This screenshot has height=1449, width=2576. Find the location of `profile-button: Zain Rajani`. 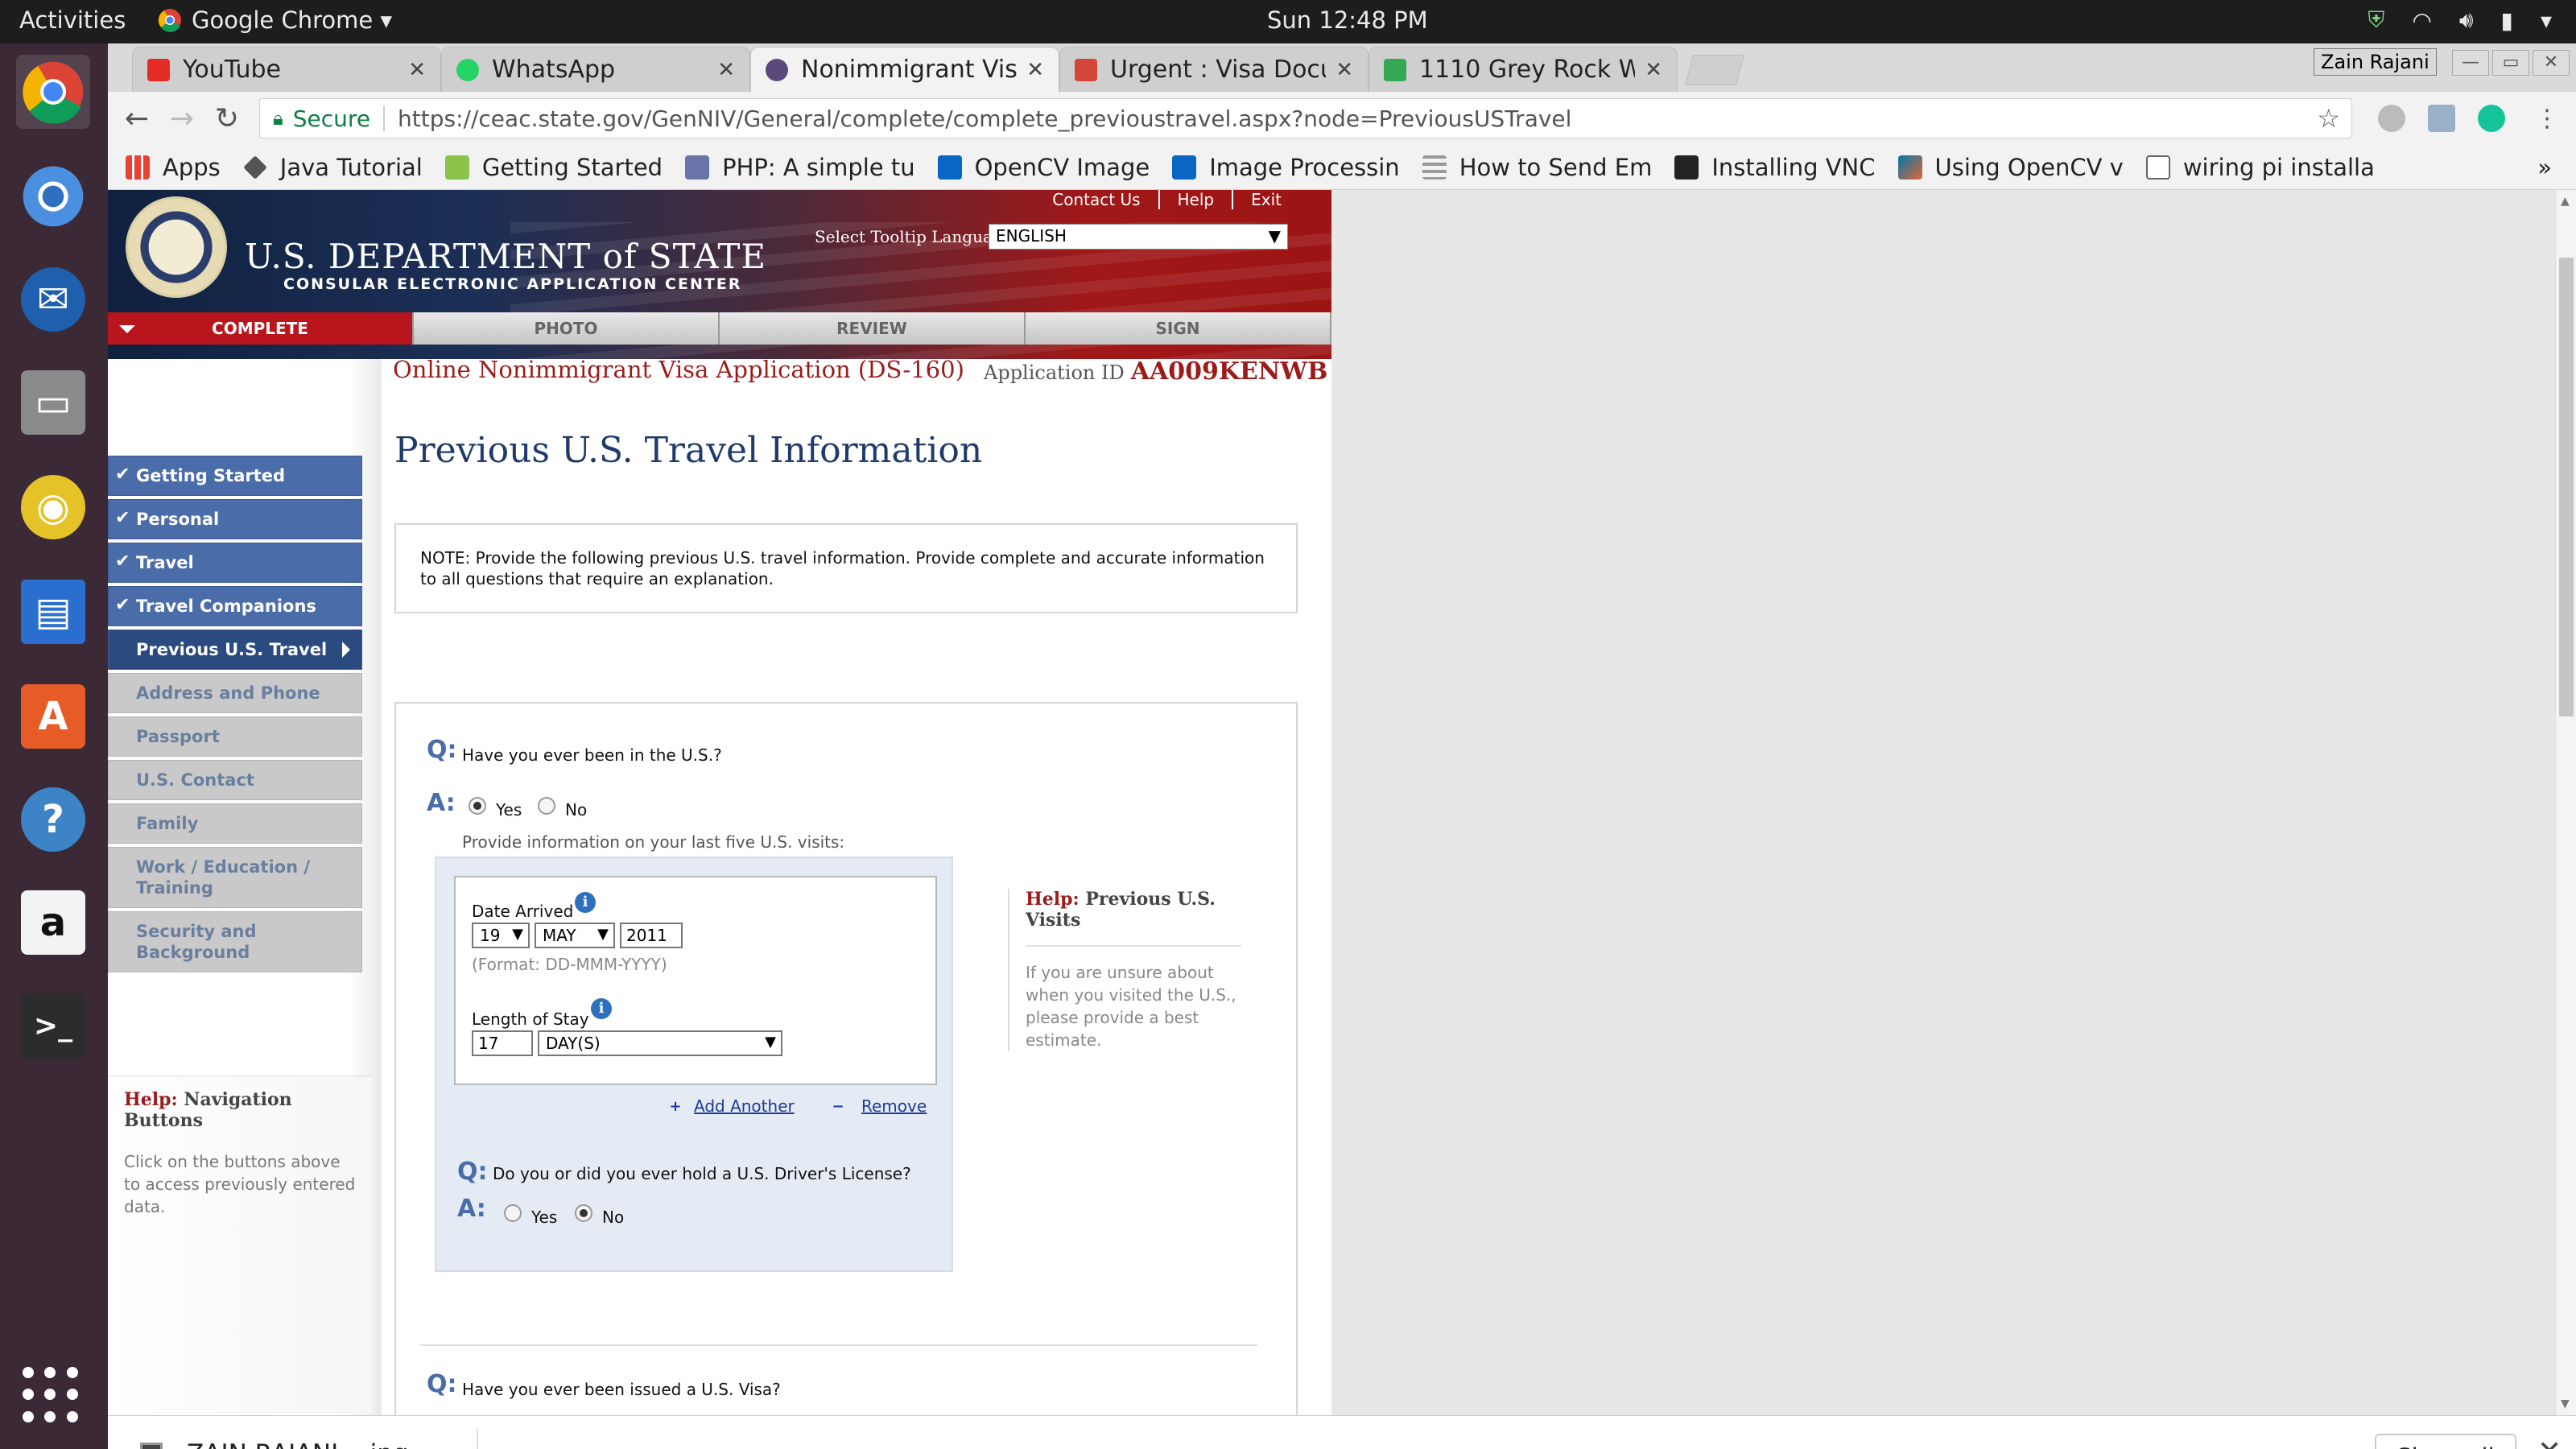

profile-button: Zain Rajani is located at coordinates (2375, 62).